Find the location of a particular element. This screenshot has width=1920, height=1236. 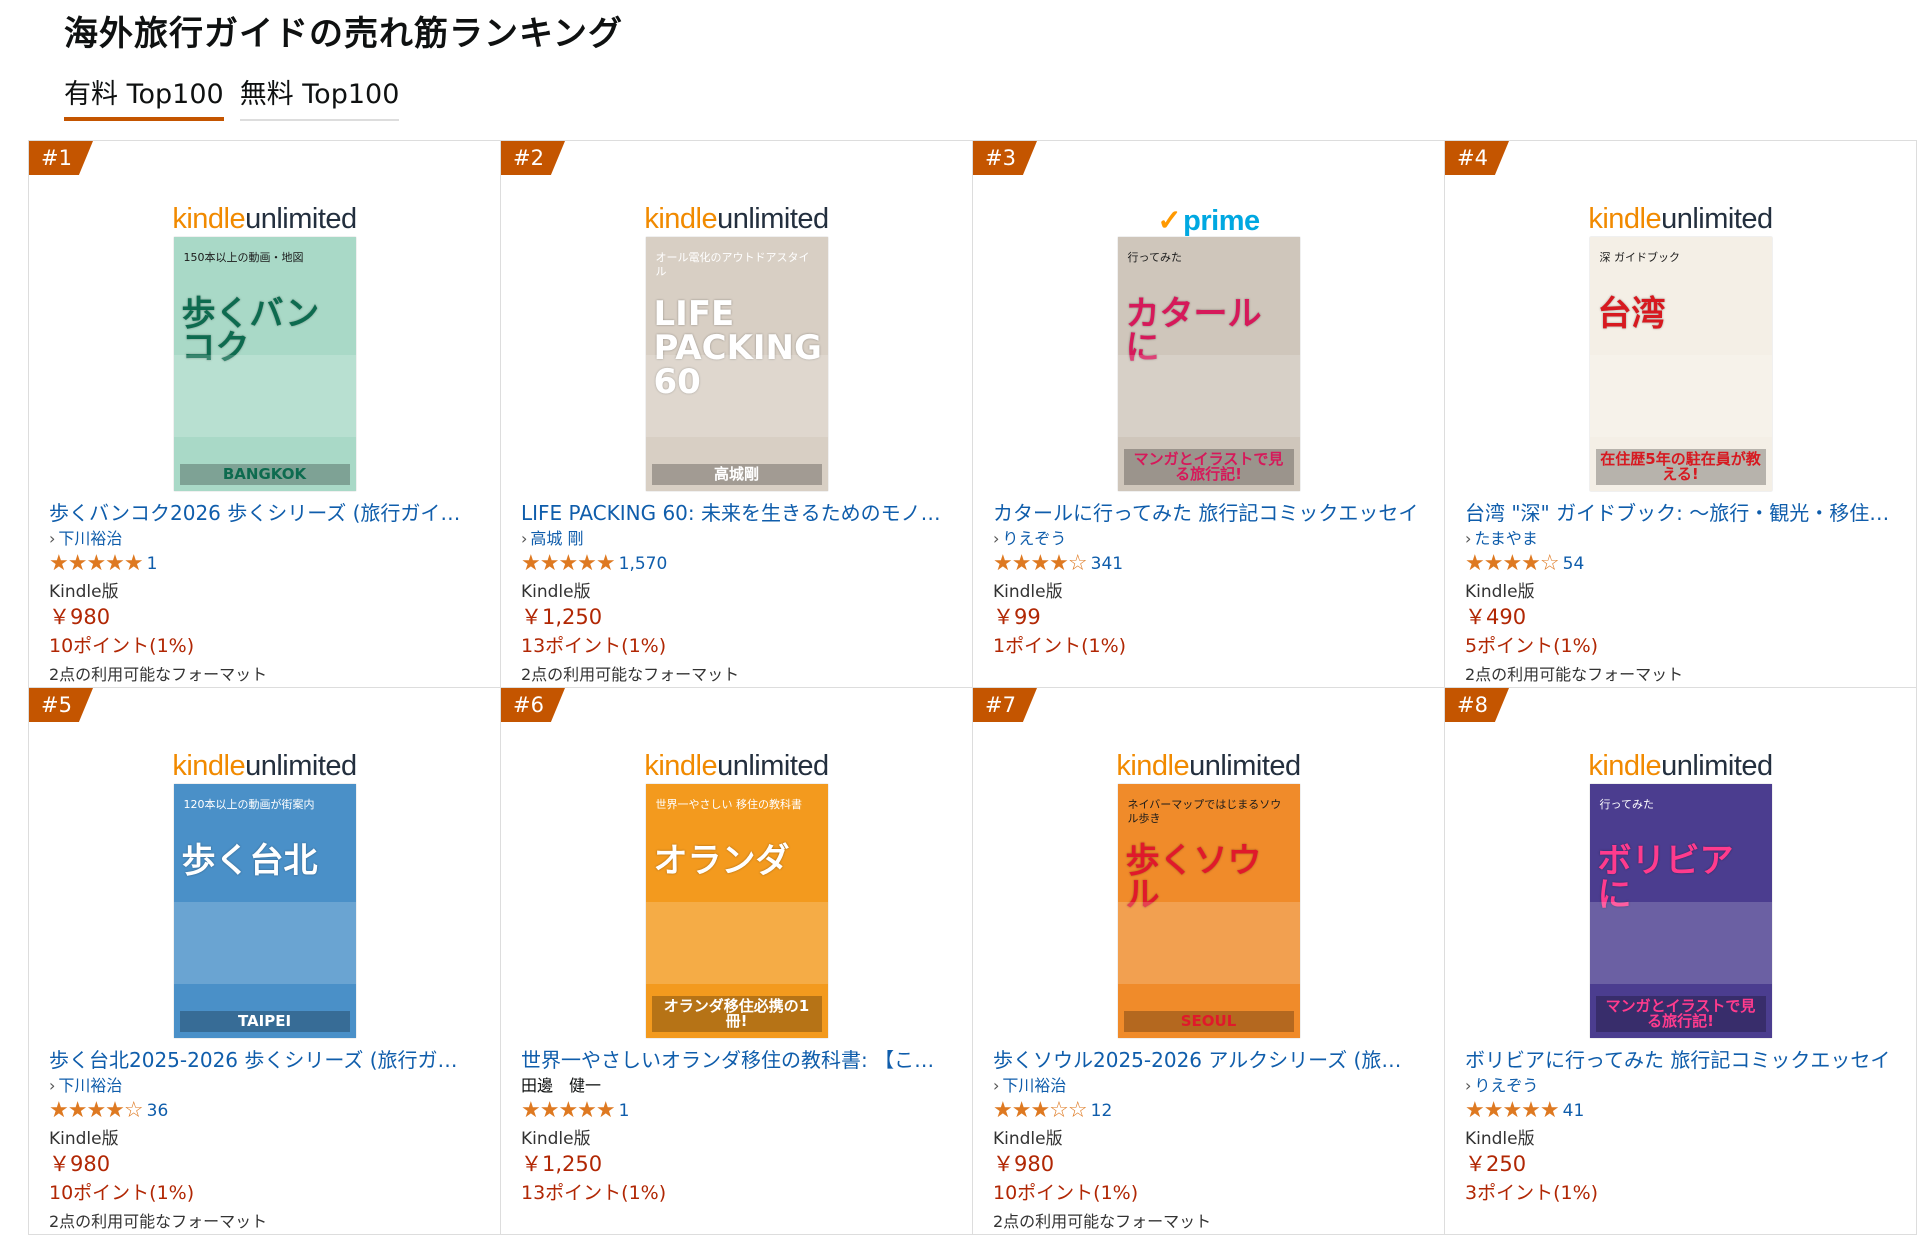

rating: ★★★★★ 1,570 is located at coordinates (738, 564).